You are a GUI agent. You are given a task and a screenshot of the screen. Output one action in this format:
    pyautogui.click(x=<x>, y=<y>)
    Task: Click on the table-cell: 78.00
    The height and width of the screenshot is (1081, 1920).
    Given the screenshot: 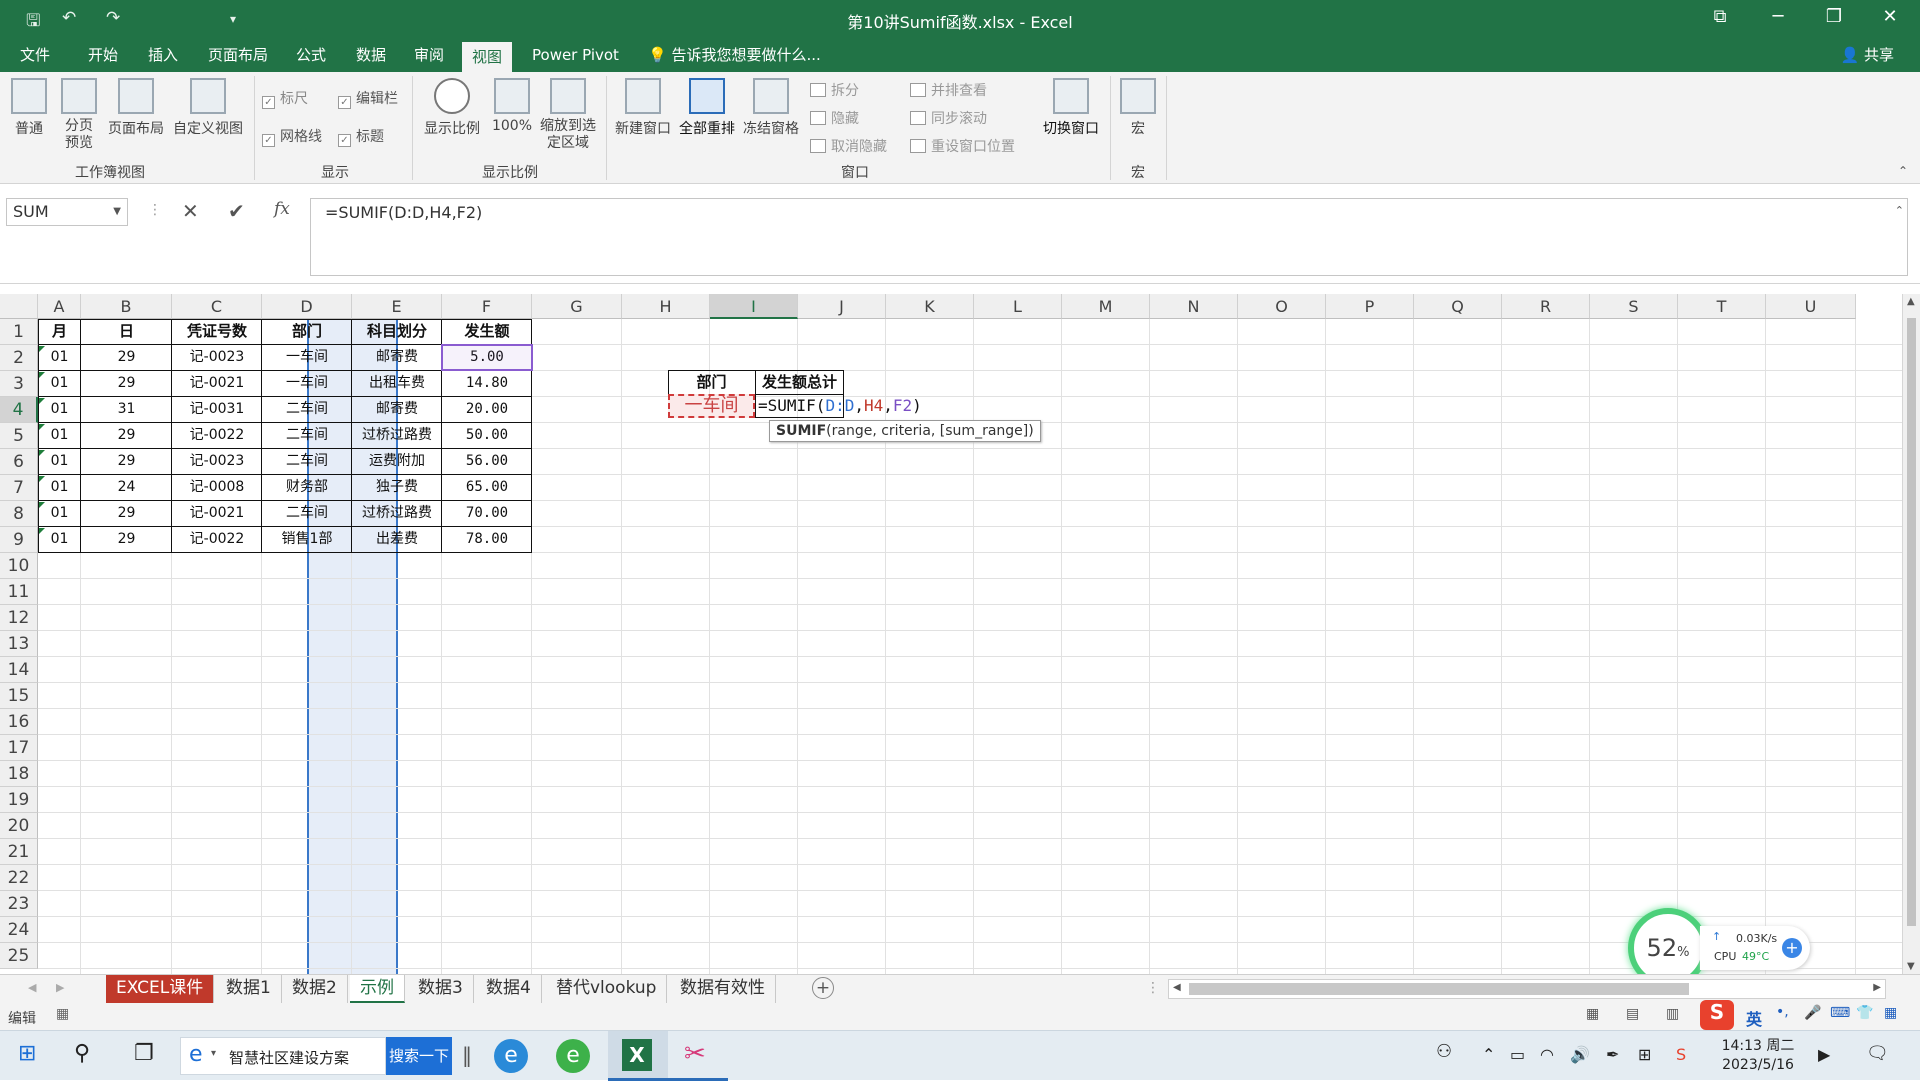 What is the action you would take?
    pyautogui.click(x=487, y=539)
    